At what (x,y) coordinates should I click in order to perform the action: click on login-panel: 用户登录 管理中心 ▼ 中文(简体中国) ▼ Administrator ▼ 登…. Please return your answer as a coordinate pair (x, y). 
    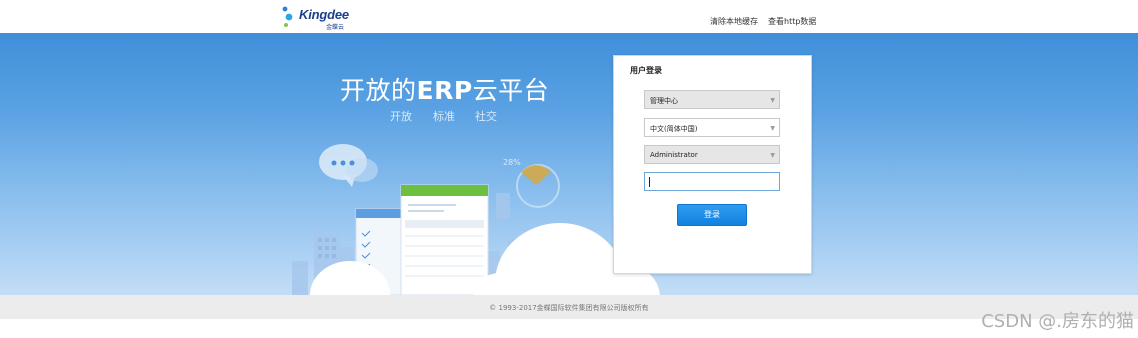
    Looking at the image, I should click on (712, 164).